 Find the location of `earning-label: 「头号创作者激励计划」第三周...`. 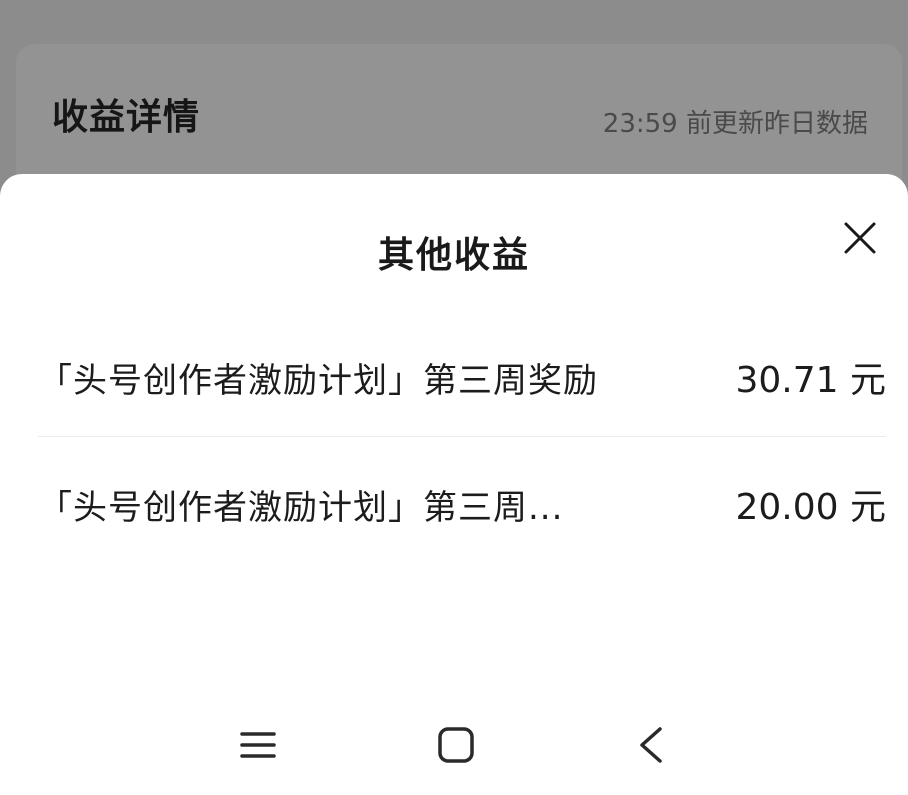

earning-label: 「头号创作者激励计划」第三周... is located at coordinates (301, 507).